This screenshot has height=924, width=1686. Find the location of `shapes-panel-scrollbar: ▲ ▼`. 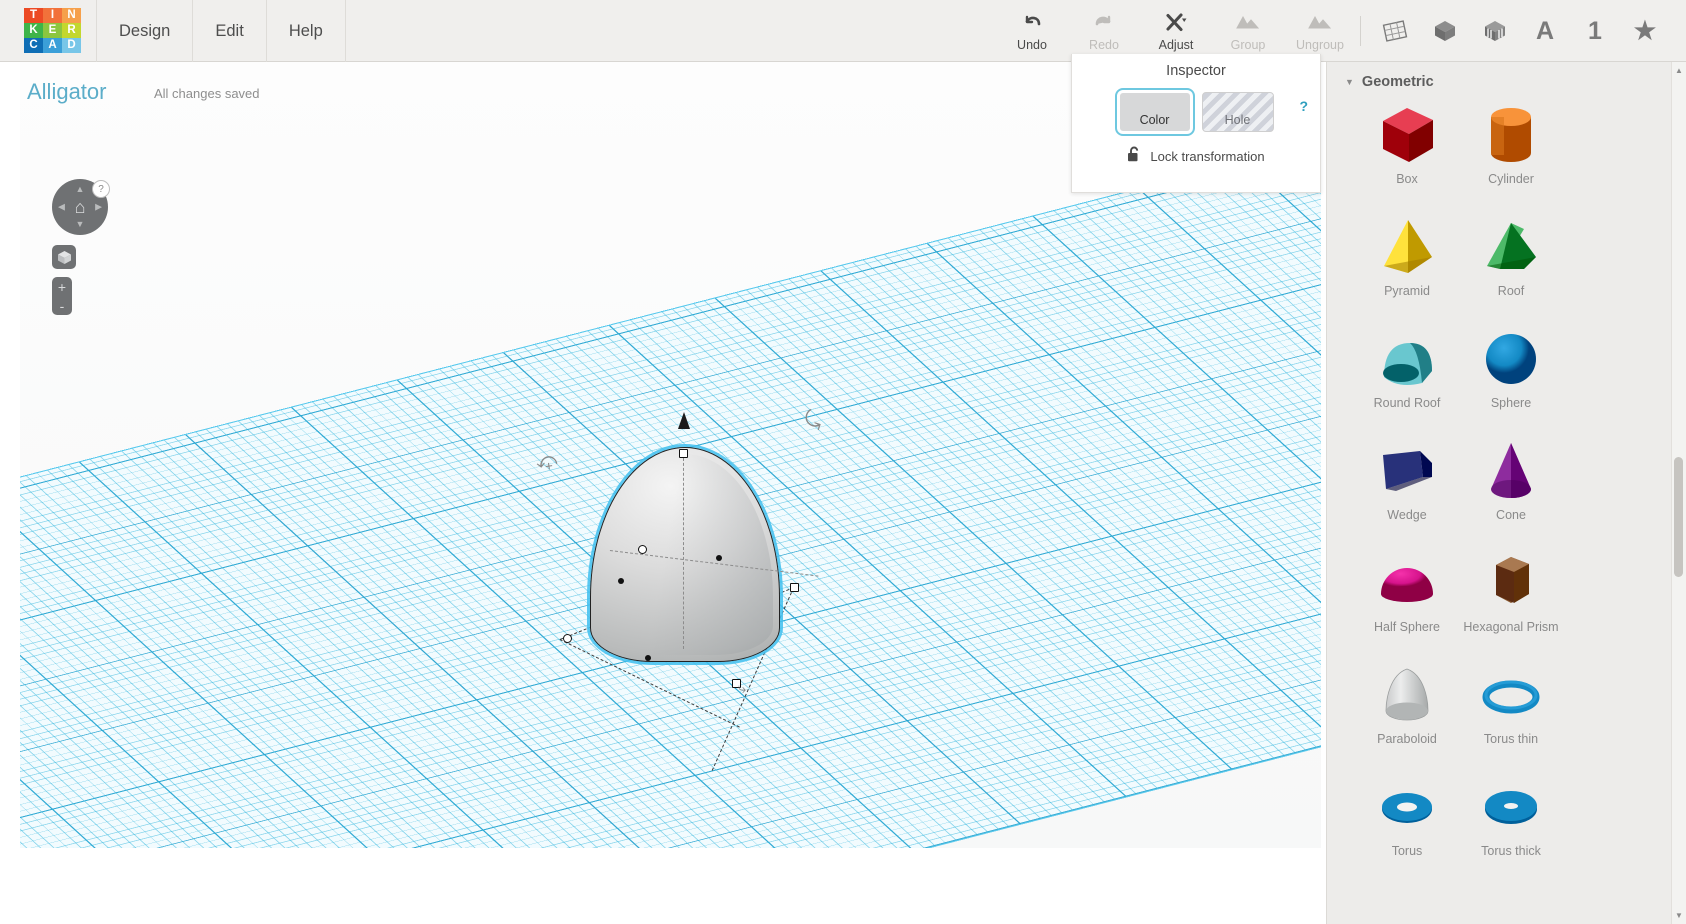

shapes-panel-scrollbar: ▲ ▼ is located at coordinates (1678, 493).